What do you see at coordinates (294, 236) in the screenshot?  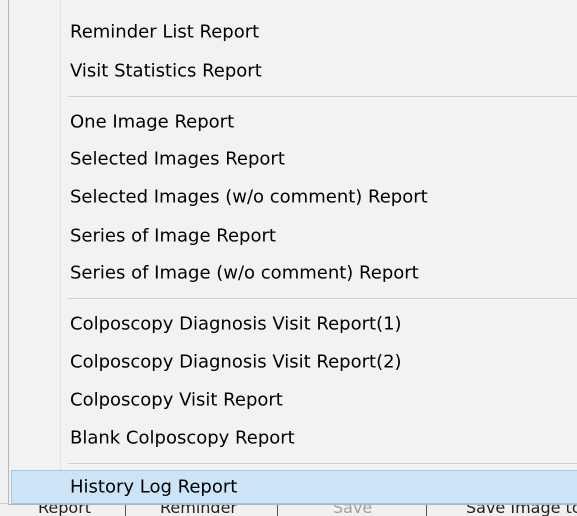 I see `menu-item-series-of-image-report: Series of Image Report` at bounding box center [294, 236].